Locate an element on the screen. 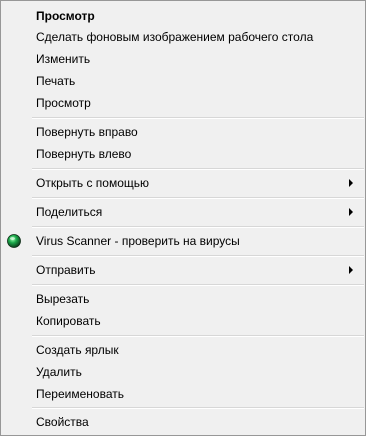 The image size is (366, 436). menu-item-rename: Переименовать is located at coordinates (183, 394).